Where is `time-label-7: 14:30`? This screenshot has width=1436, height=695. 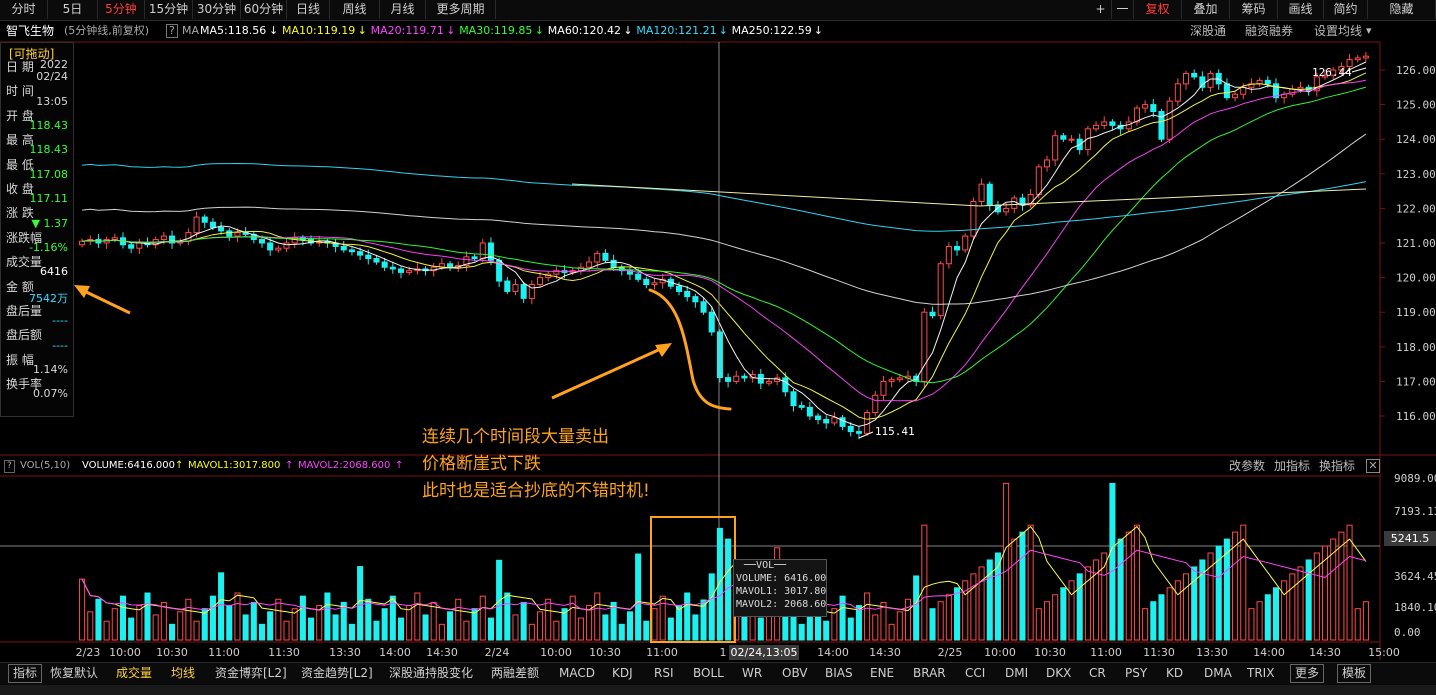 time-label-7: 14:30 is located at coordinates (442, 652).